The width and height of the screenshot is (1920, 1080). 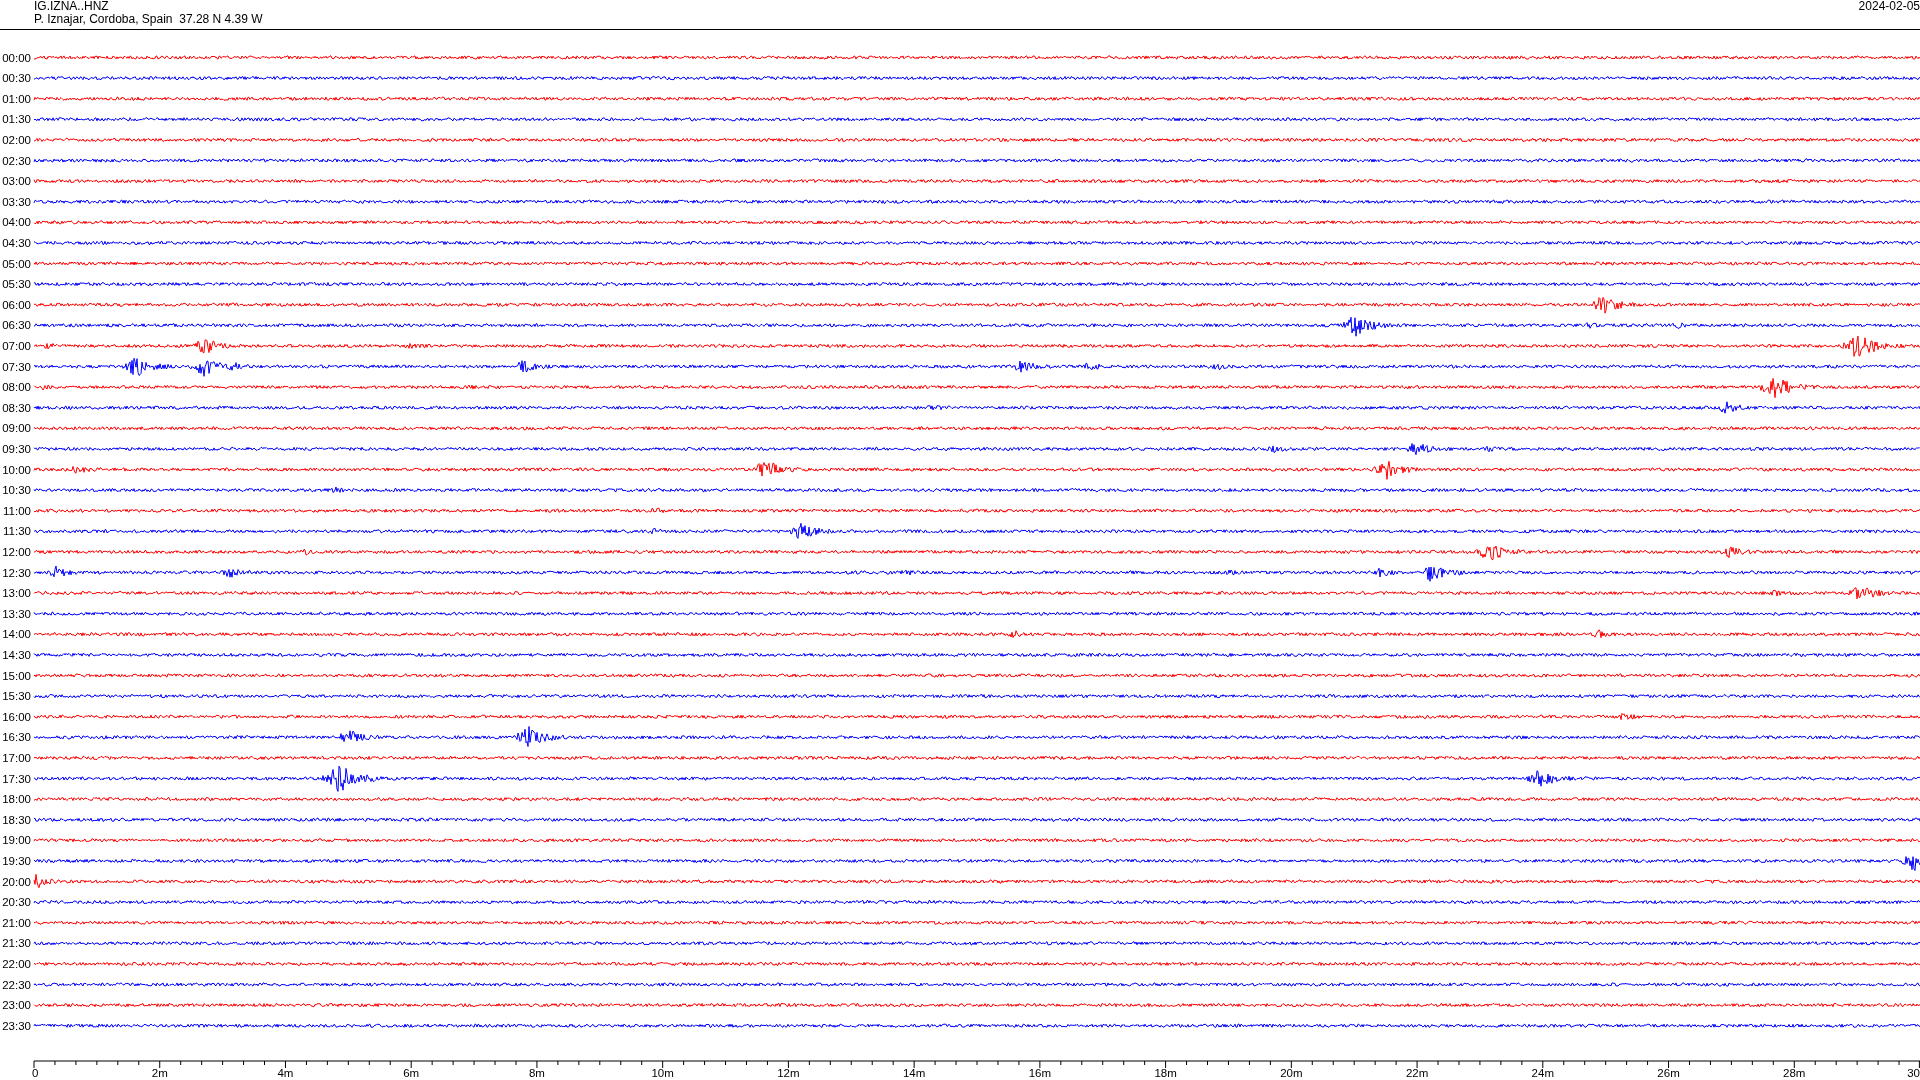 What do you see at coordinates (1889, 6) in the screenshot?
I see `date-label: 2024-02-05` at bounding box center [1889, 6].